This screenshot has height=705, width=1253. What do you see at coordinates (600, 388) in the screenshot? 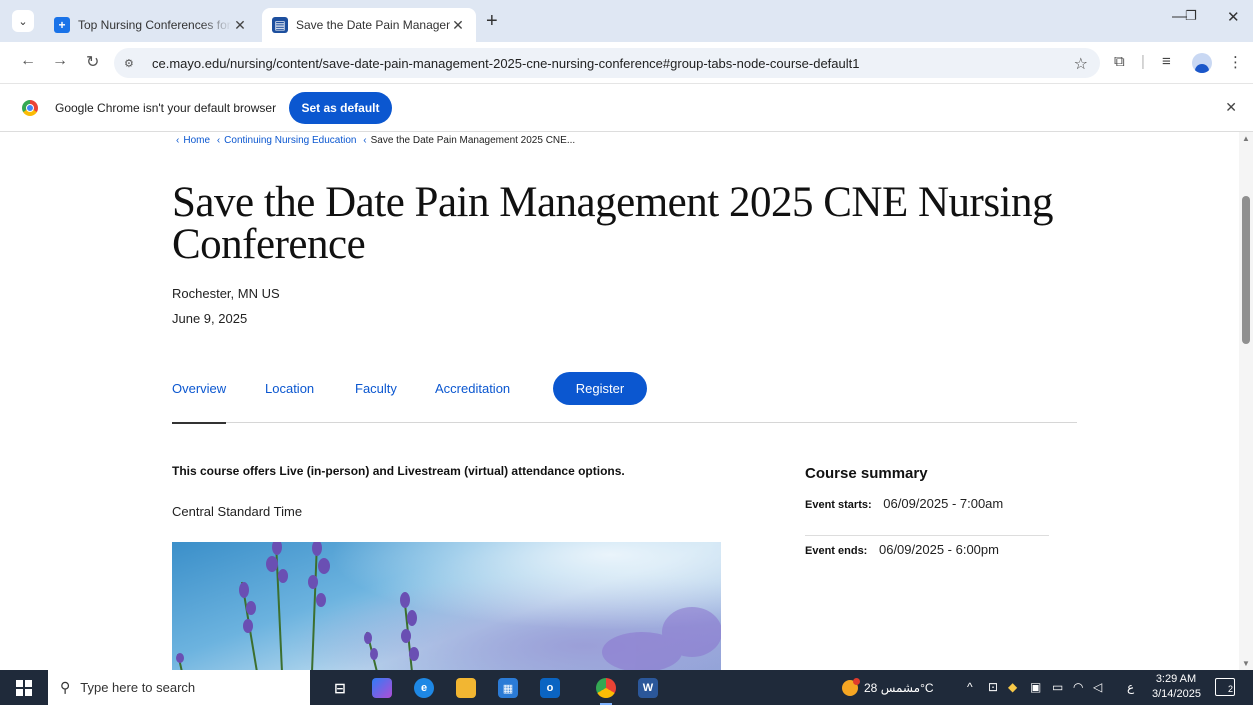
I see `register-button: Register` at bounding box center [600, 388].